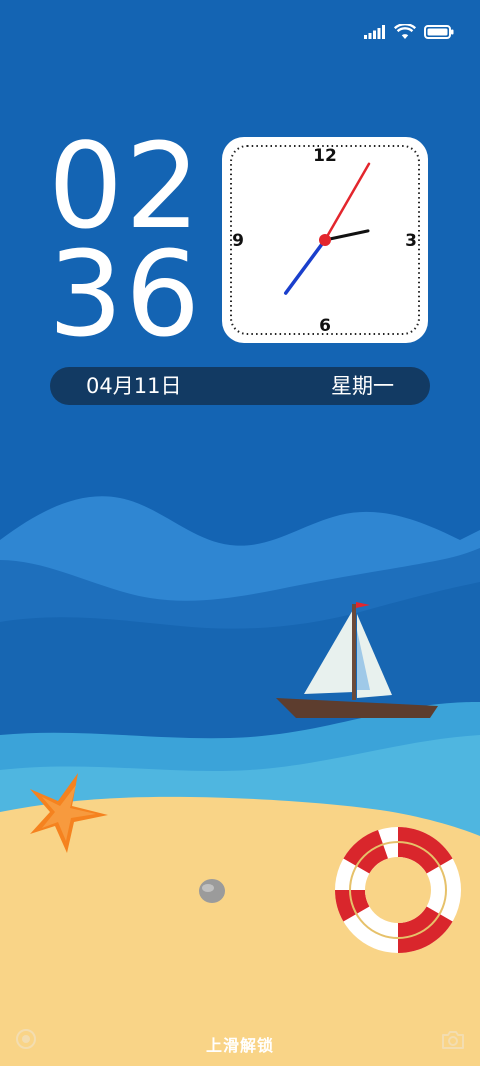 The image size is (480, 1066). What do you see at coordinates (238, 241) in the screenshot?
I see `clock-numeral-9: 9` at bounding box center [238, 241].